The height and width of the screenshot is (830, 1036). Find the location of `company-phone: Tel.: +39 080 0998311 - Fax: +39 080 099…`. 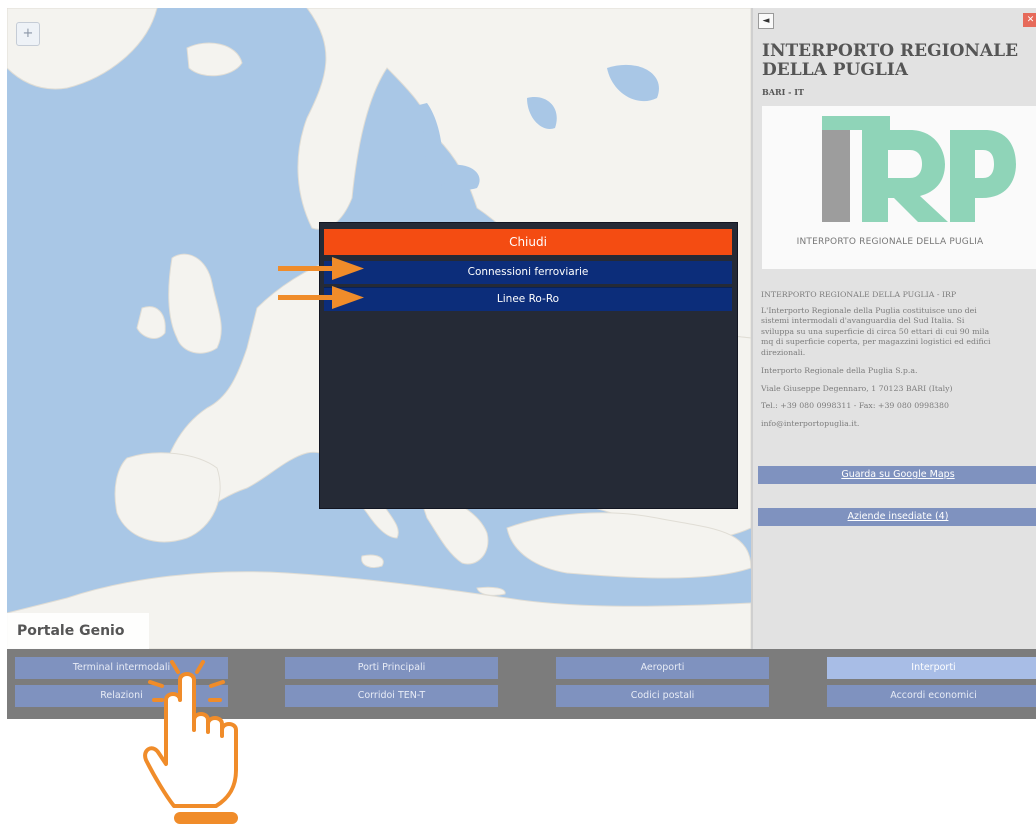

company-phone: Tel.: +39 080 0998311 - Fax: +39 080 099… is located at coordinates (855, 405).